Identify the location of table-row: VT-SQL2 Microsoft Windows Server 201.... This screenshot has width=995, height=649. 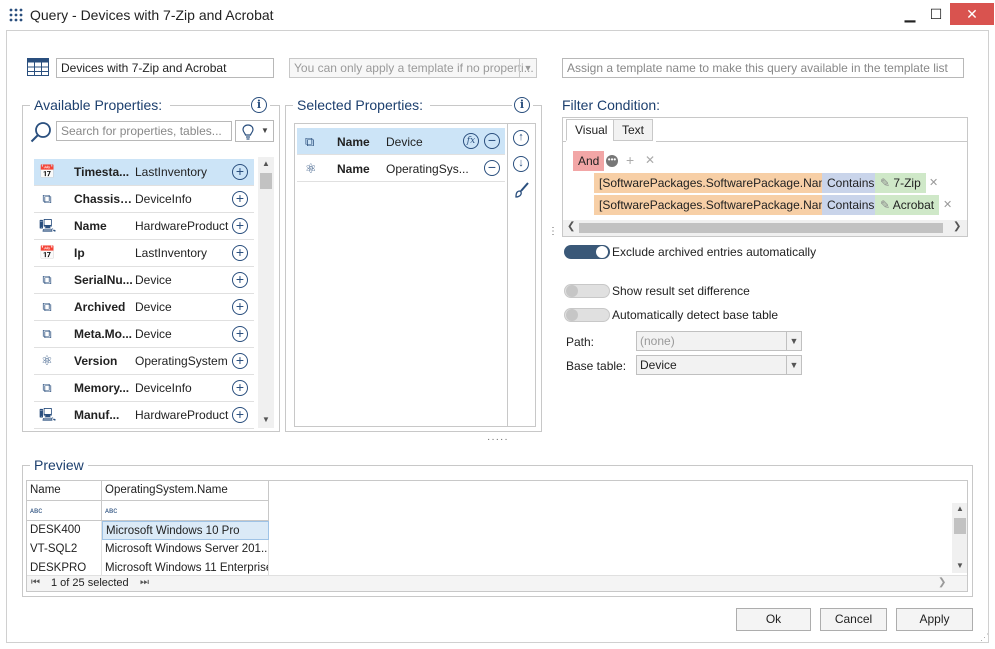
(148, 549).